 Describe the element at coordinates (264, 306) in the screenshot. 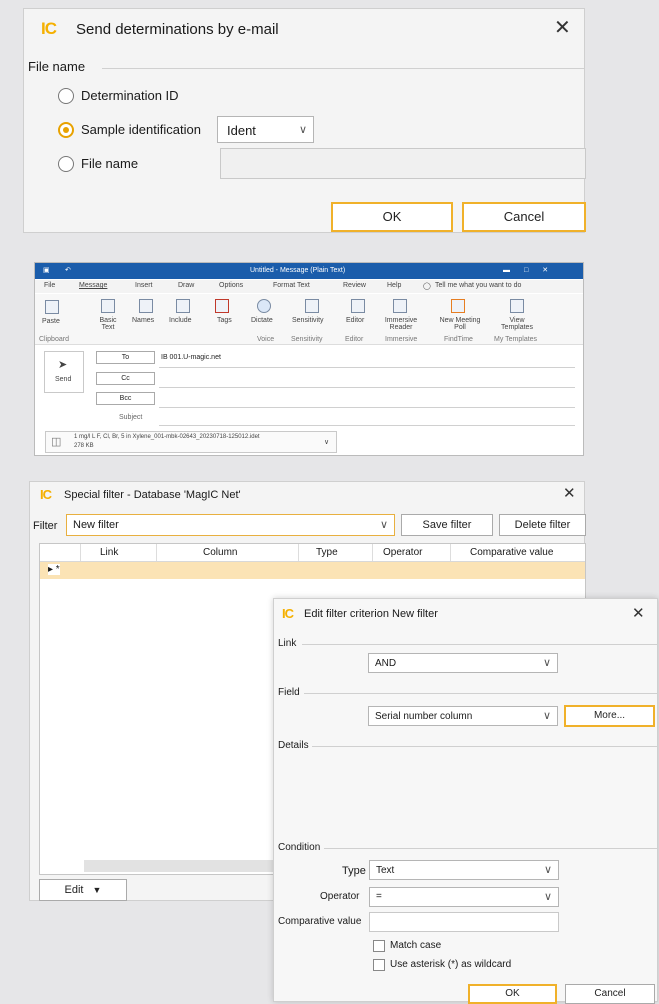

I see `microphone-icon` at that location.